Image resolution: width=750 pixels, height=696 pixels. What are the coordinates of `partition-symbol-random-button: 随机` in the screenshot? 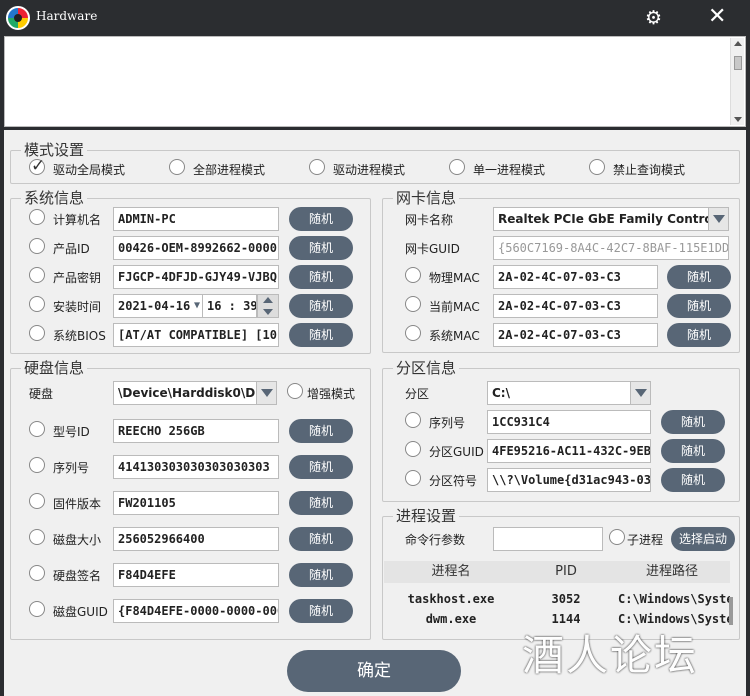 It's located at (693, 480).